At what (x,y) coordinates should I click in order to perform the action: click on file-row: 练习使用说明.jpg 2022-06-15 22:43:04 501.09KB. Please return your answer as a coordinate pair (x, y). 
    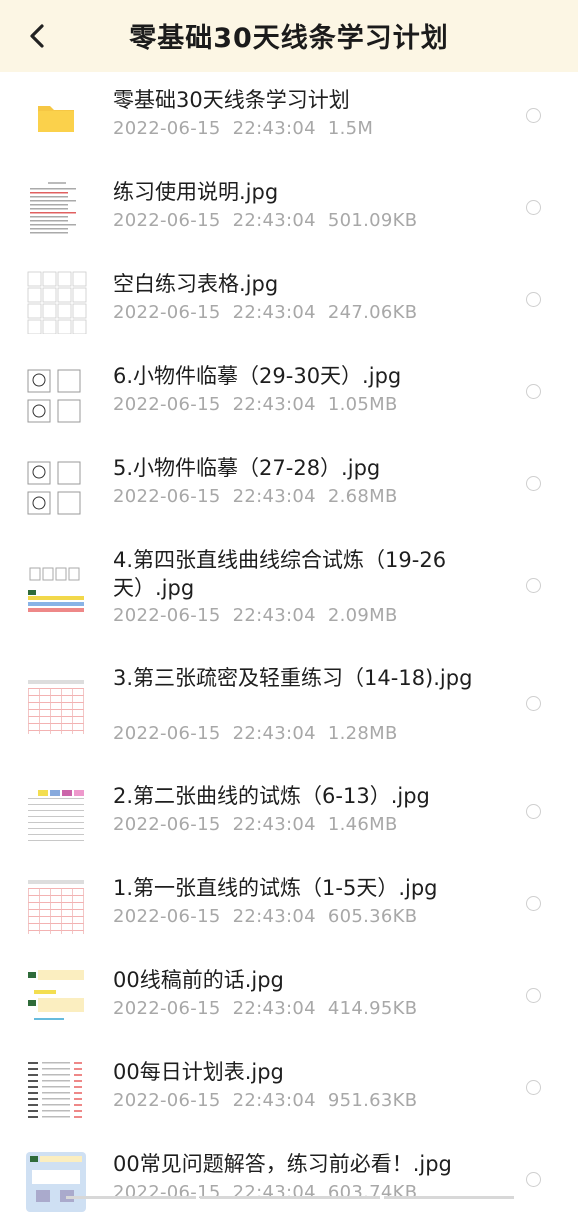
    Looking at the image, I should click on (289, 210).